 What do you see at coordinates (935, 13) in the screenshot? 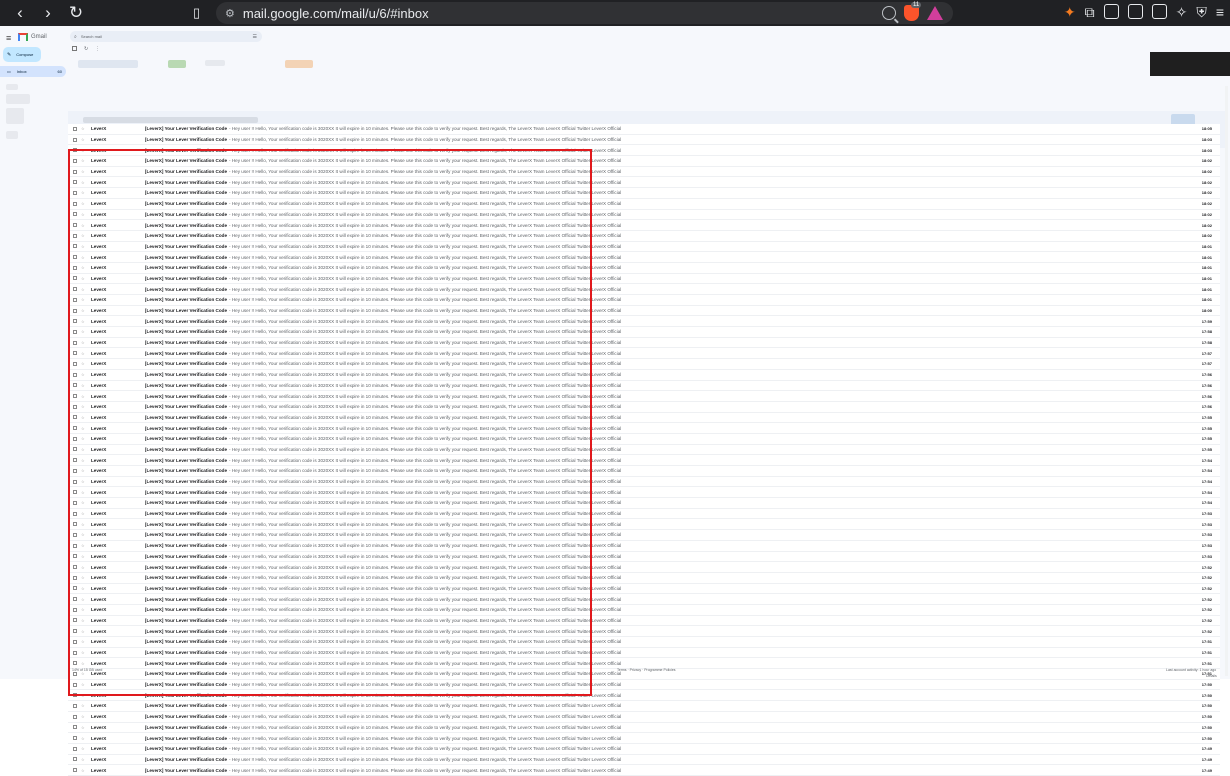
I see `brave-rewards-icon` at bounding box center [935, 13].